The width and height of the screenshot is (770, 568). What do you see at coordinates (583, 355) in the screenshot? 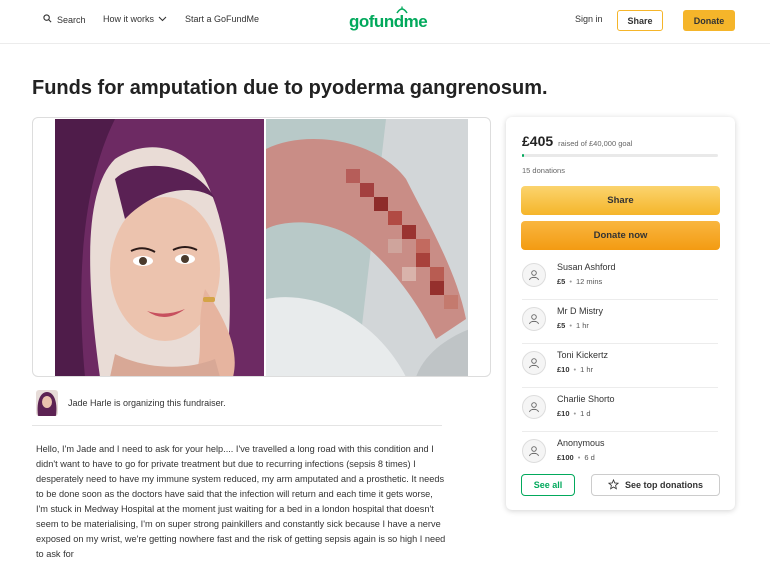
I see `donor-name: Toni Kickertz` at bounding box center [583, 355].